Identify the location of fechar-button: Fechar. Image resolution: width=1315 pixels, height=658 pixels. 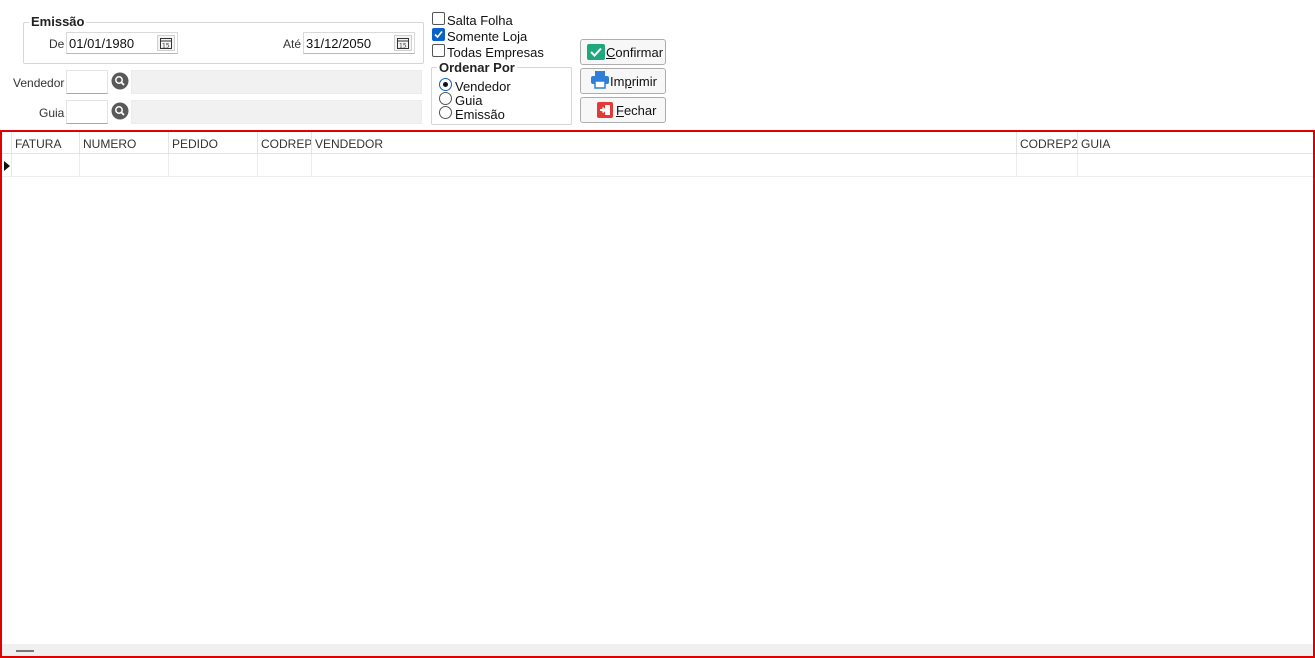
(623, 110).